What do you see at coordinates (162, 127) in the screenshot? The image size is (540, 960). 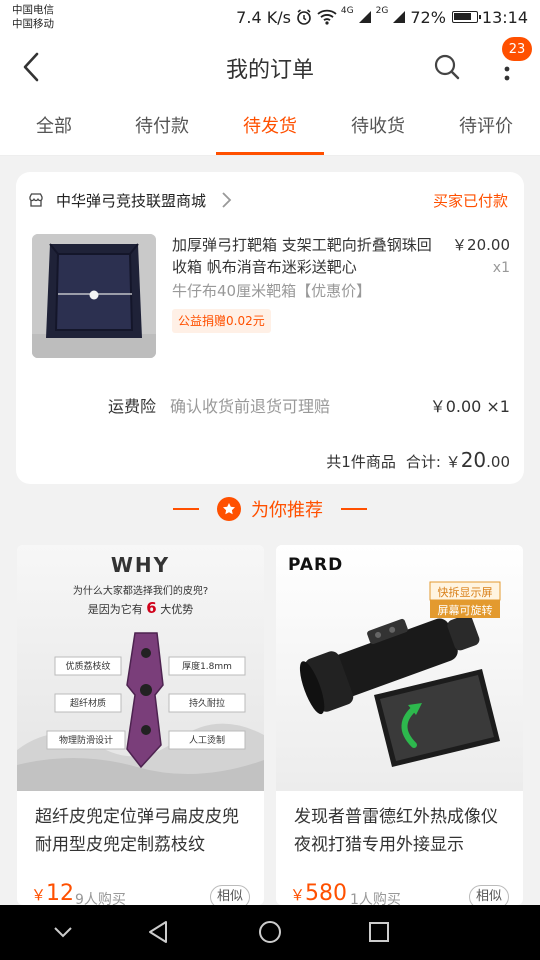 I see `tab-pending-payment: 待付款` at bounding box center [162, 127].